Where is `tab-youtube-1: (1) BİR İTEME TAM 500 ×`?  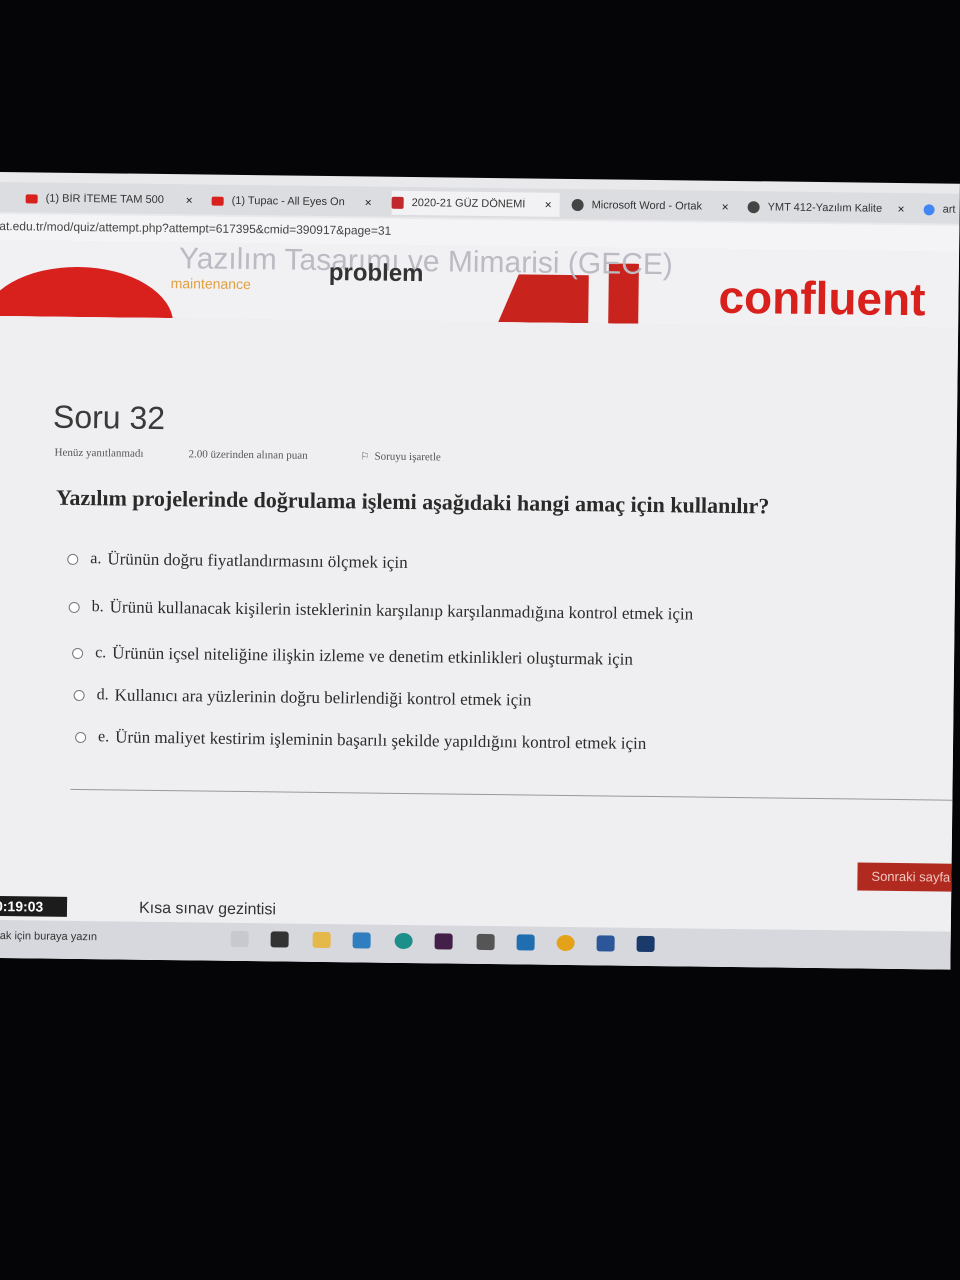 tab-youtube-1: (1) BİR İTEME TAM 500 × is located at coordinates (113, 199).